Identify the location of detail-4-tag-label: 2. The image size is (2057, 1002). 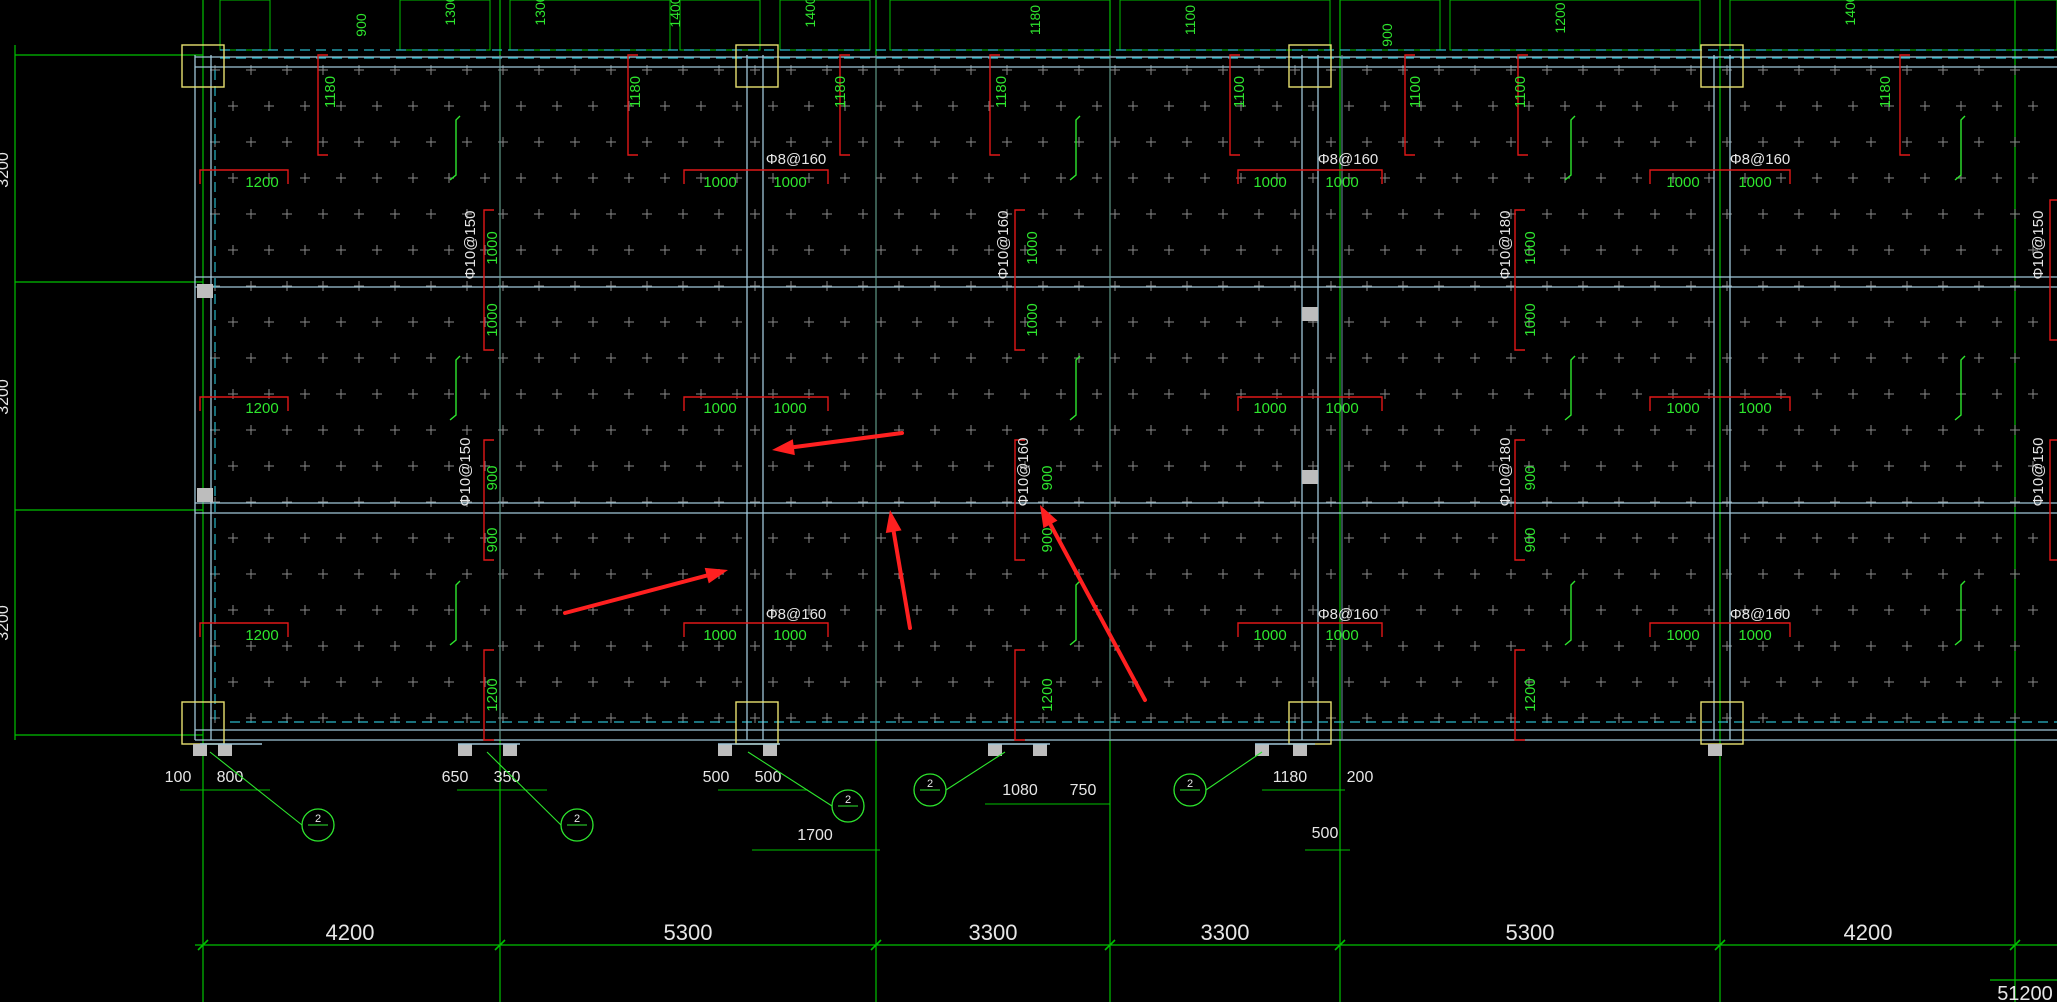
(930, 784).